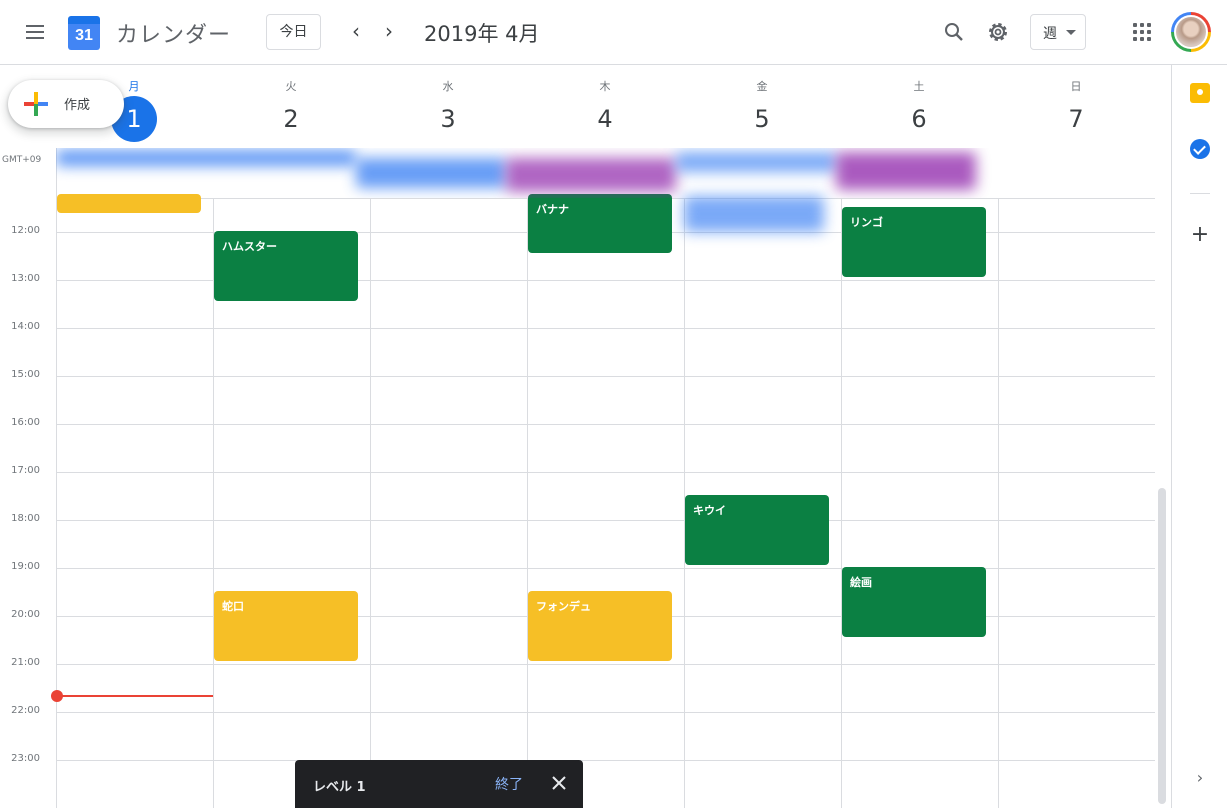 The height and width of the screenshot is (808, 1227). What do you see at coordinates (25, 470) in the screenshot?
I see `hour-label: 17:00` at bounding box center [25, 470].